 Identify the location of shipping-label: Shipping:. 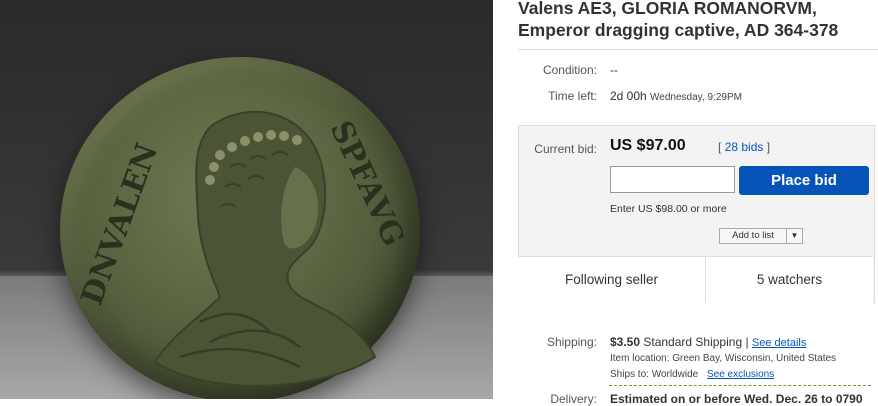
(571, 342).